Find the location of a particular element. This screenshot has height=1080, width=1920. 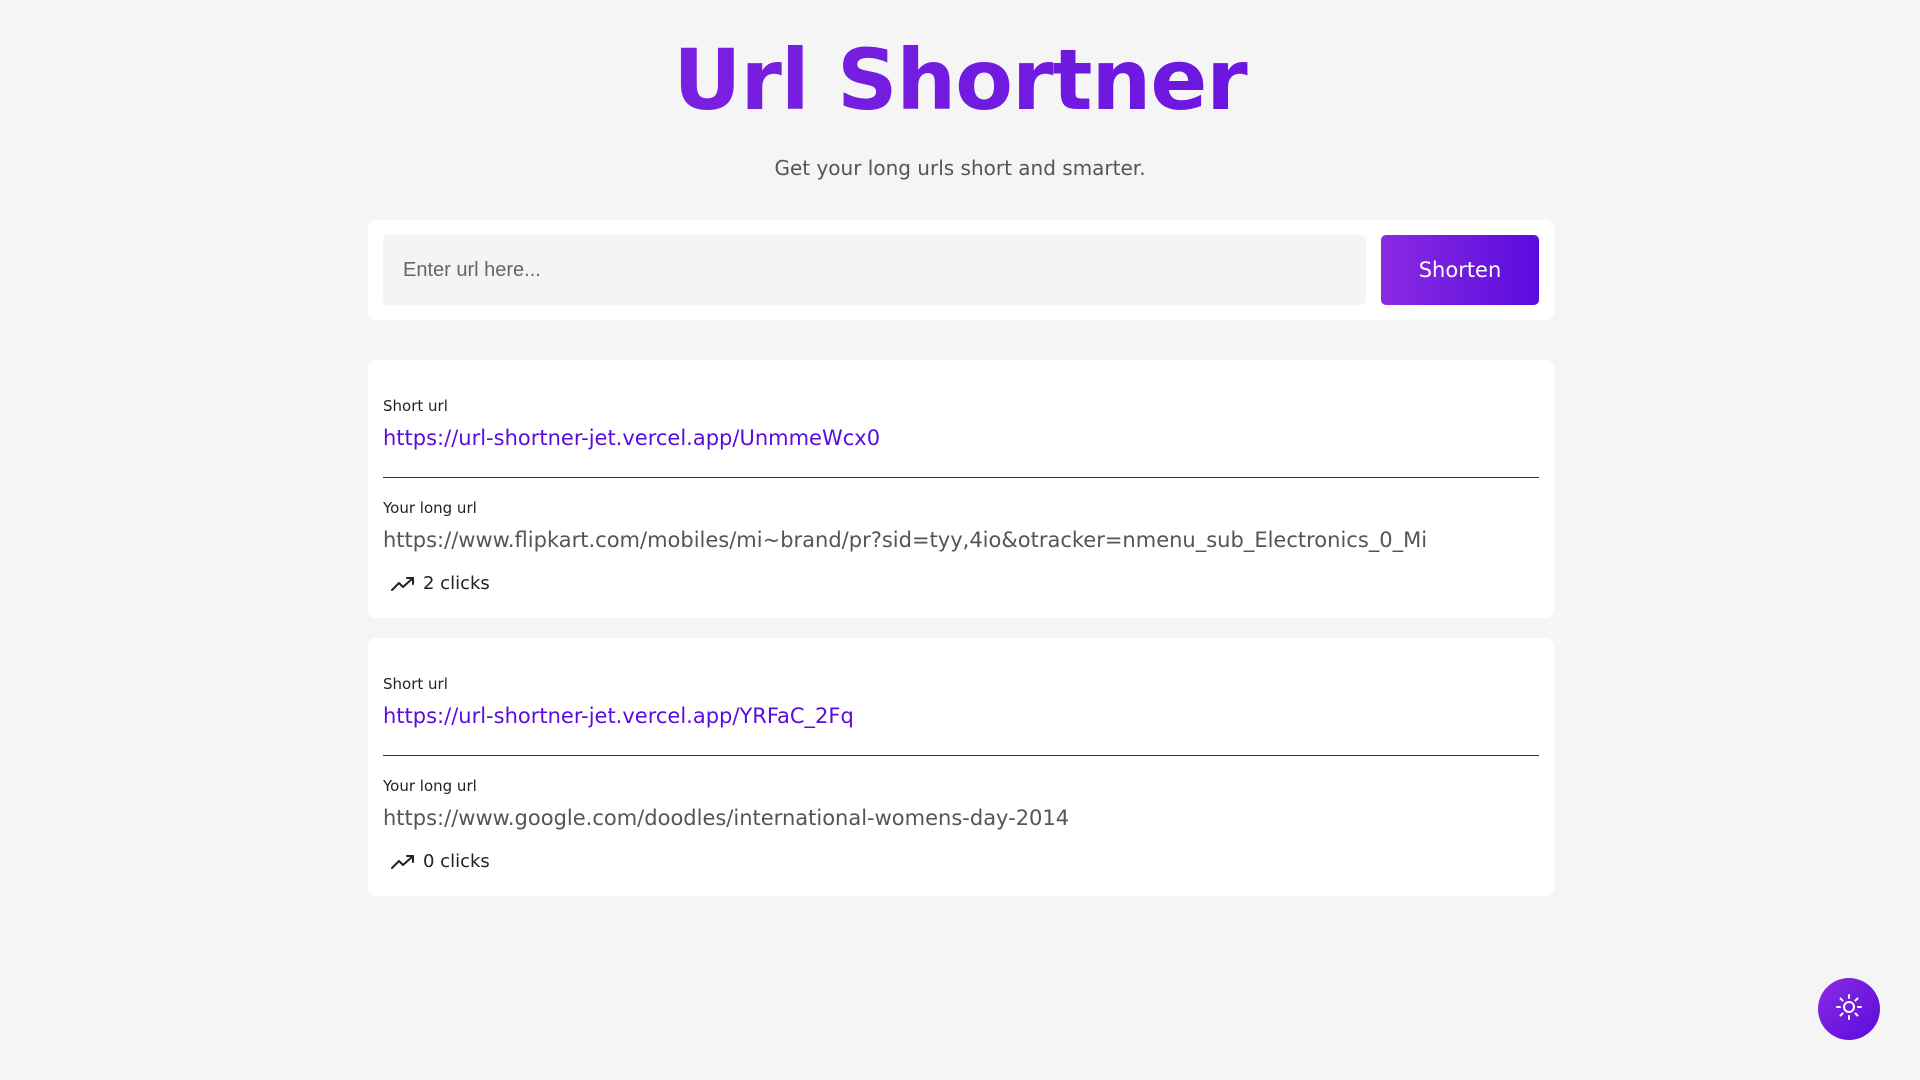

page-title: Url Shortner is located at coordinates (960, 80).